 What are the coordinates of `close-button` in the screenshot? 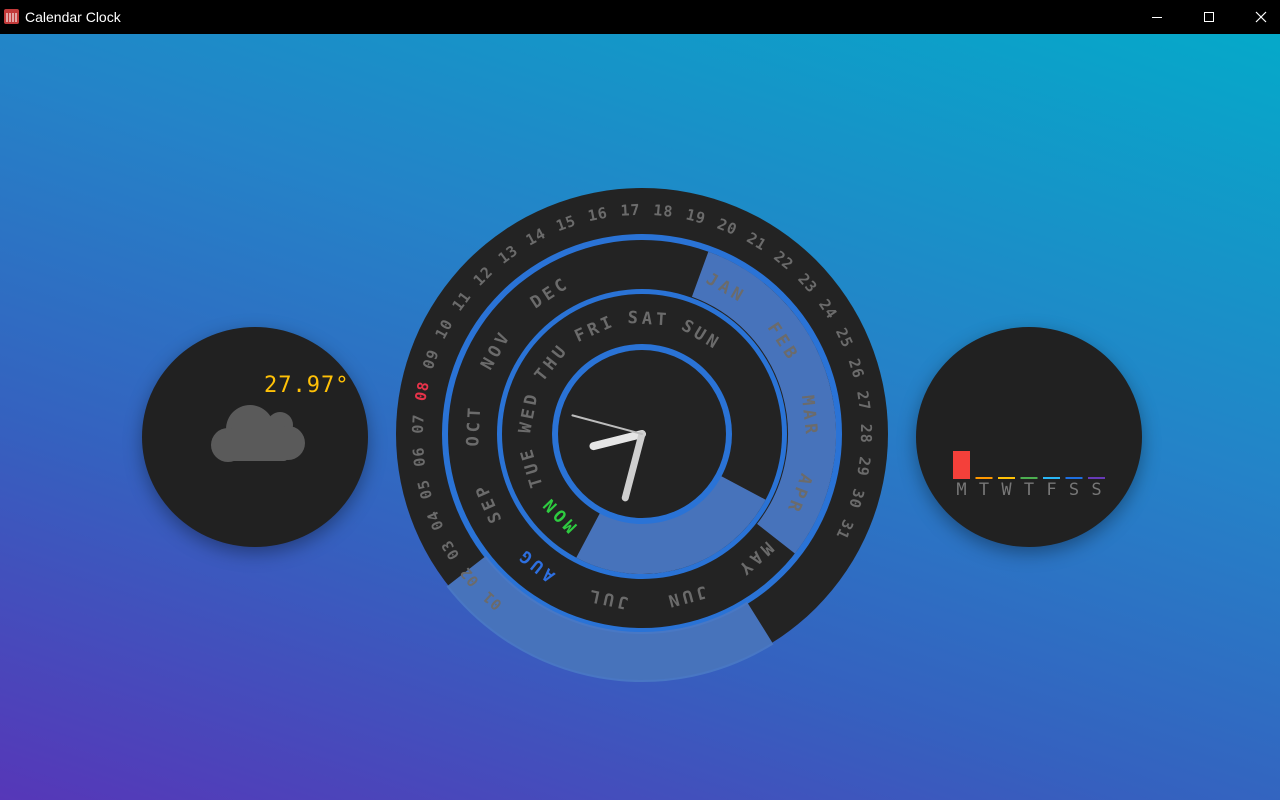 It's located at (1259, 17).